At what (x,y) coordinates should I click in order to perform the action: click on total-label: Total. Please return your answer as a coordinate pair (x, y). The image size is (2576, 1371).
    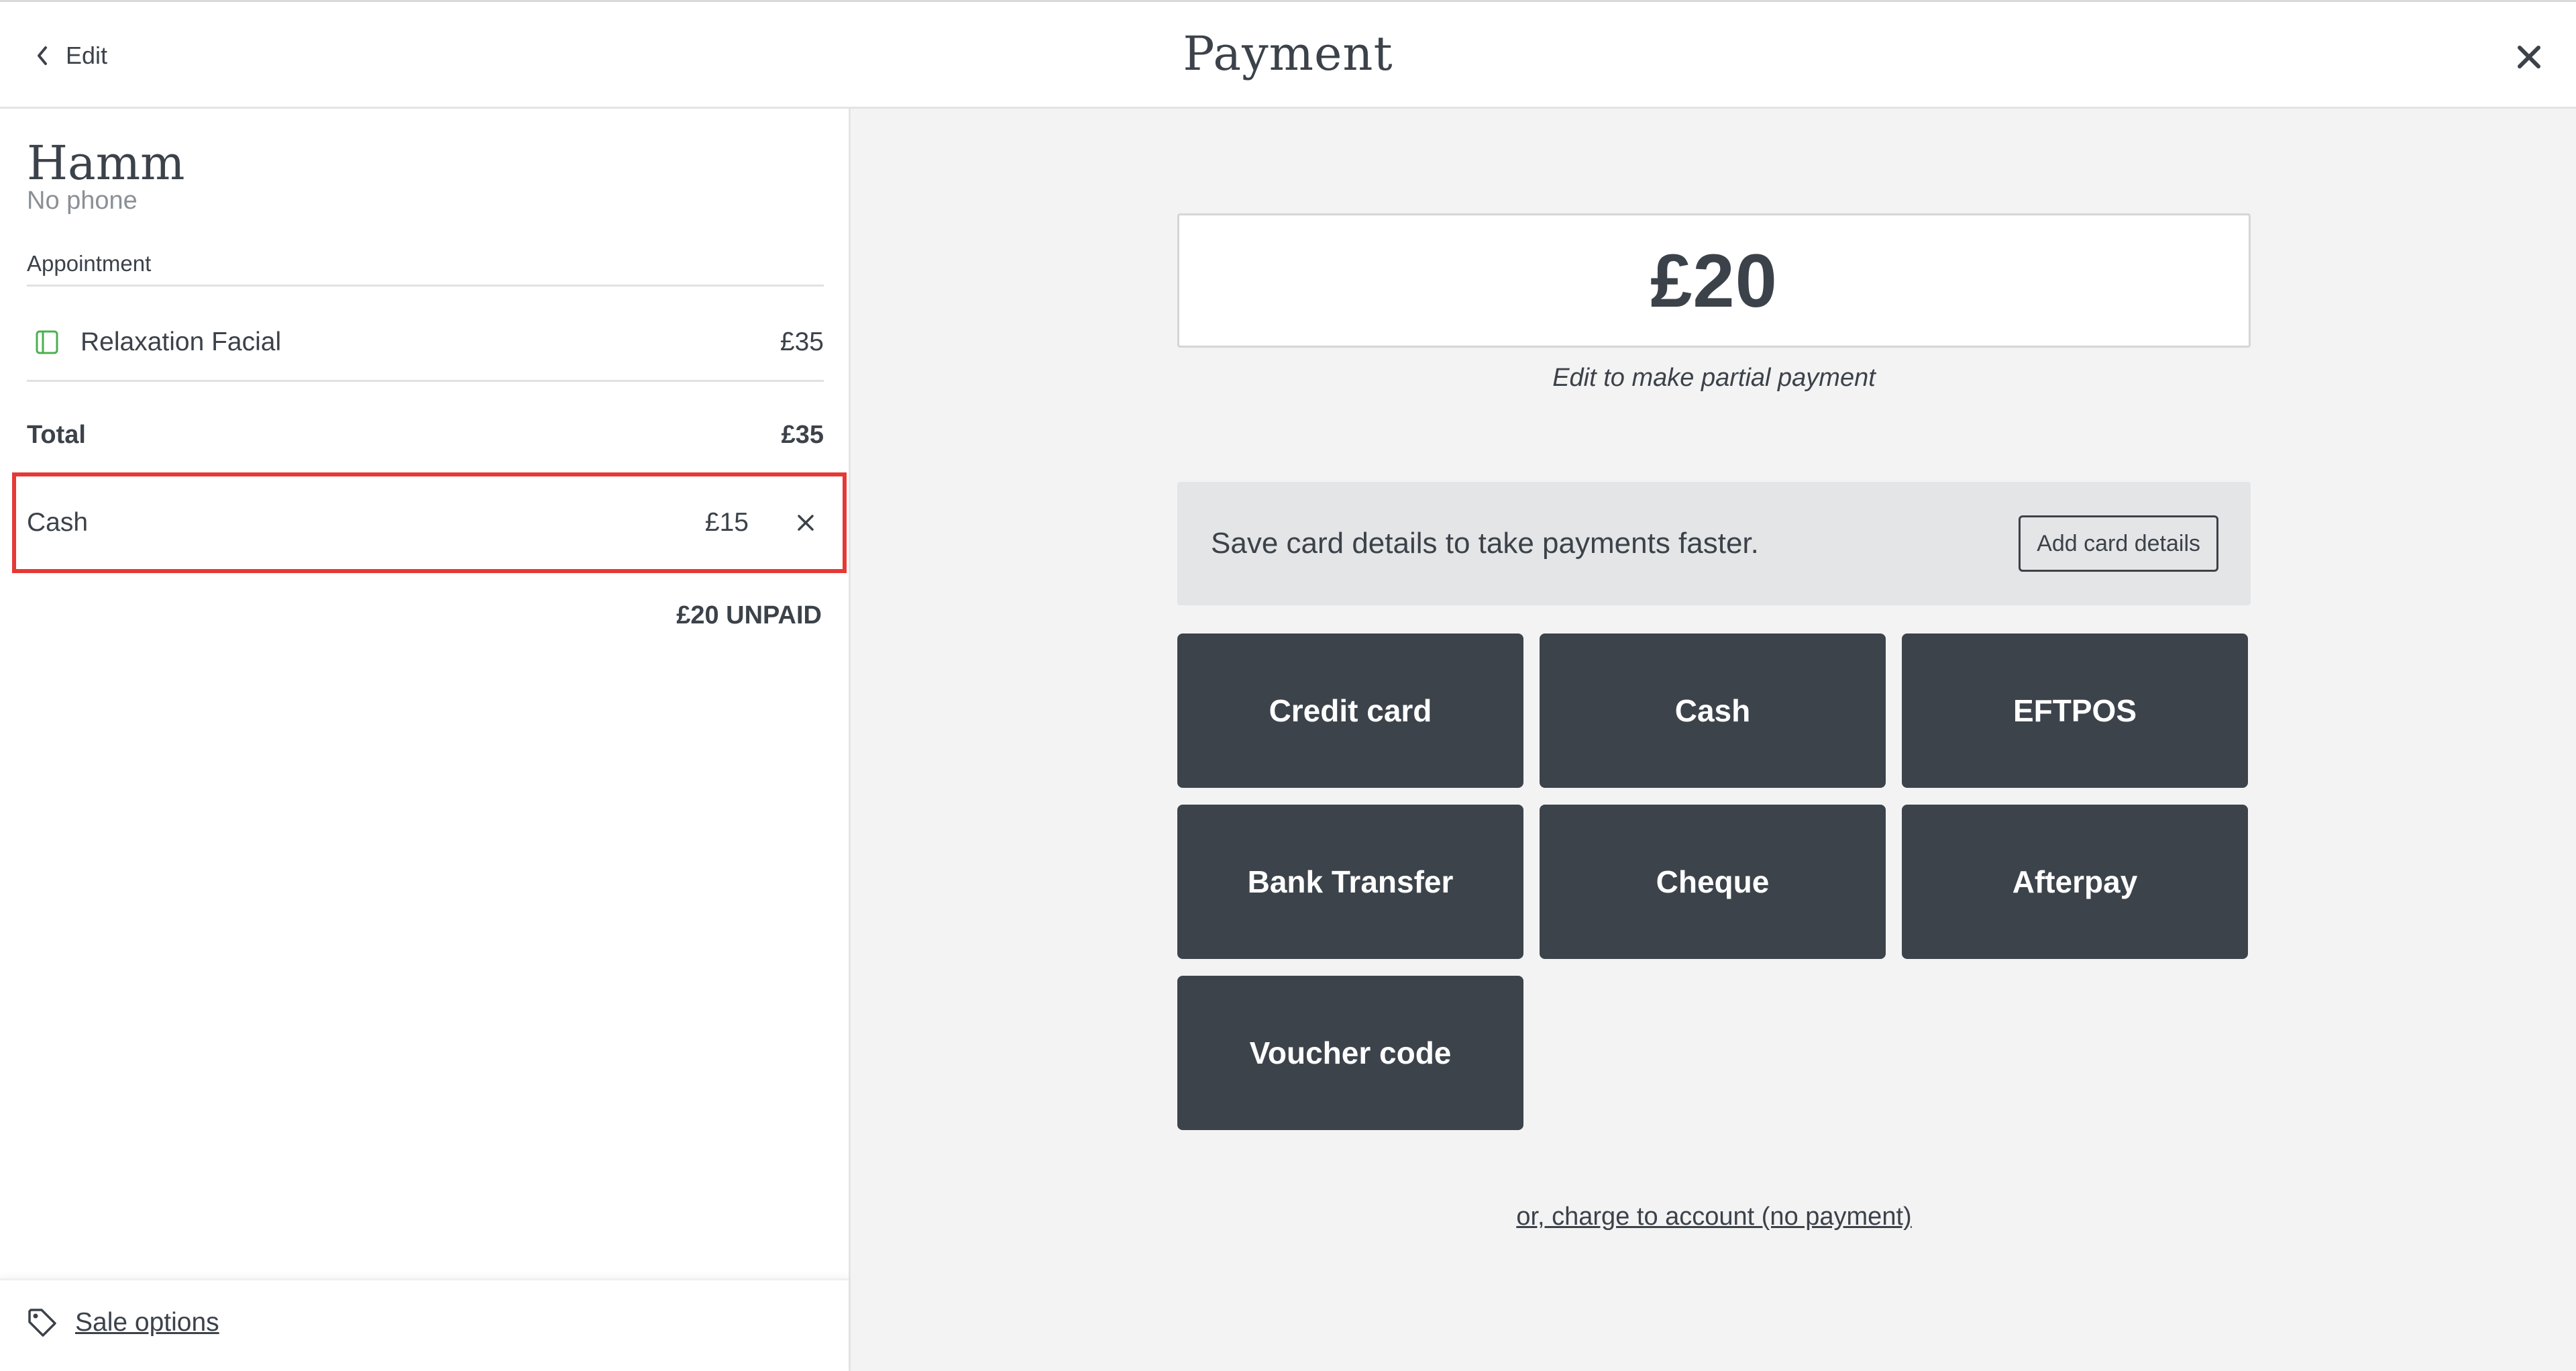
    Looking at the image, I should click on (56, 434).